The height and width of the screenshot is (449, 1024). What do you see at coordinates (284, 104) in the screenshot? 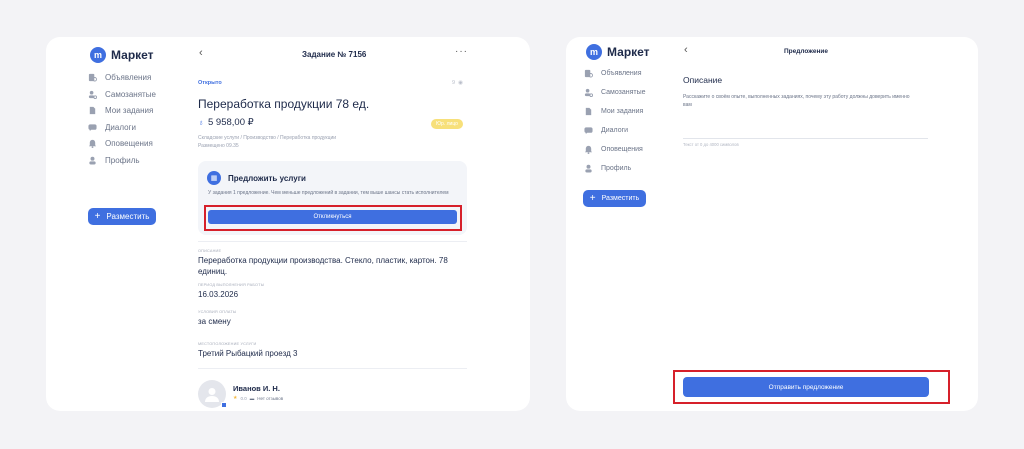
I see `task-title: Переработка продукции 78 ед.` at bounding box center [284, 104].